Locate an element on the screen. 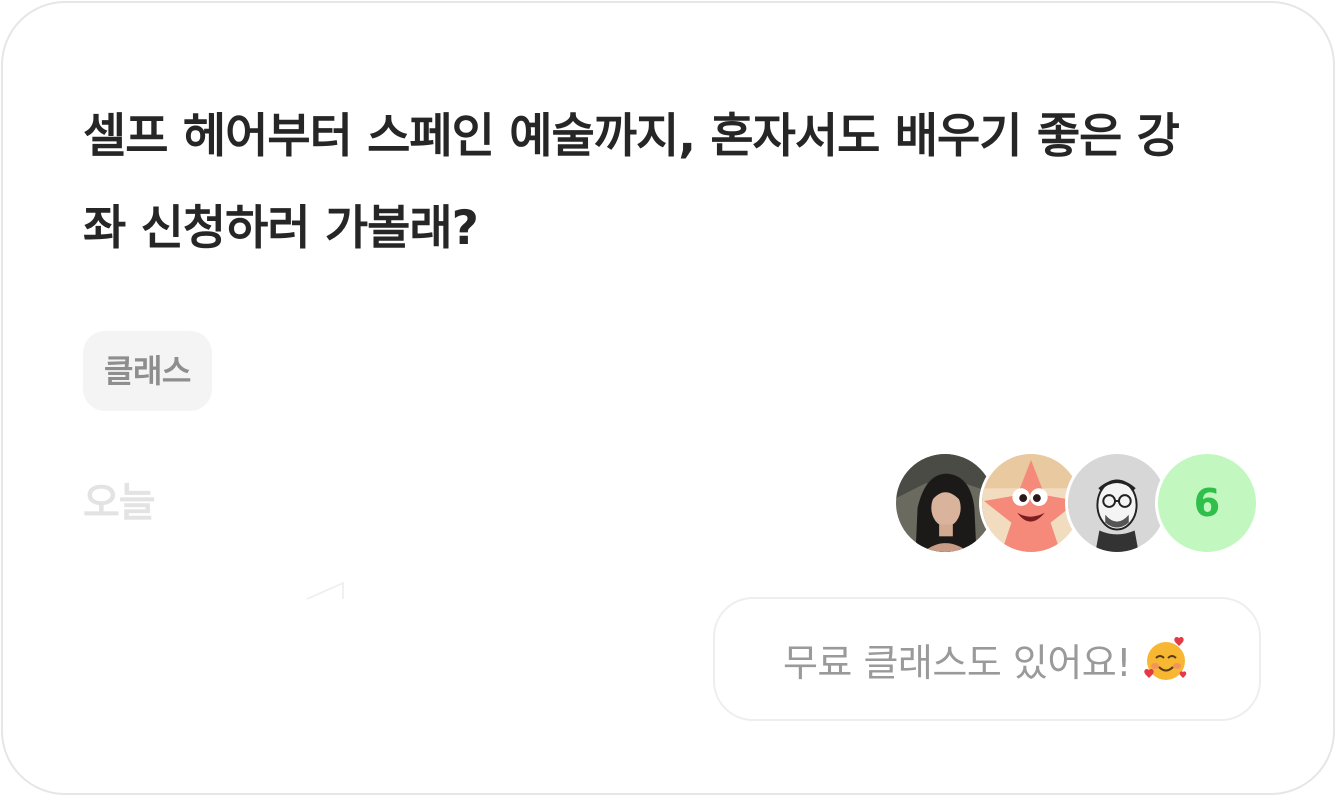 Image resolution: width=1340 pixels, height=800 pixels. avatar is located at coordinates (1117, 503).